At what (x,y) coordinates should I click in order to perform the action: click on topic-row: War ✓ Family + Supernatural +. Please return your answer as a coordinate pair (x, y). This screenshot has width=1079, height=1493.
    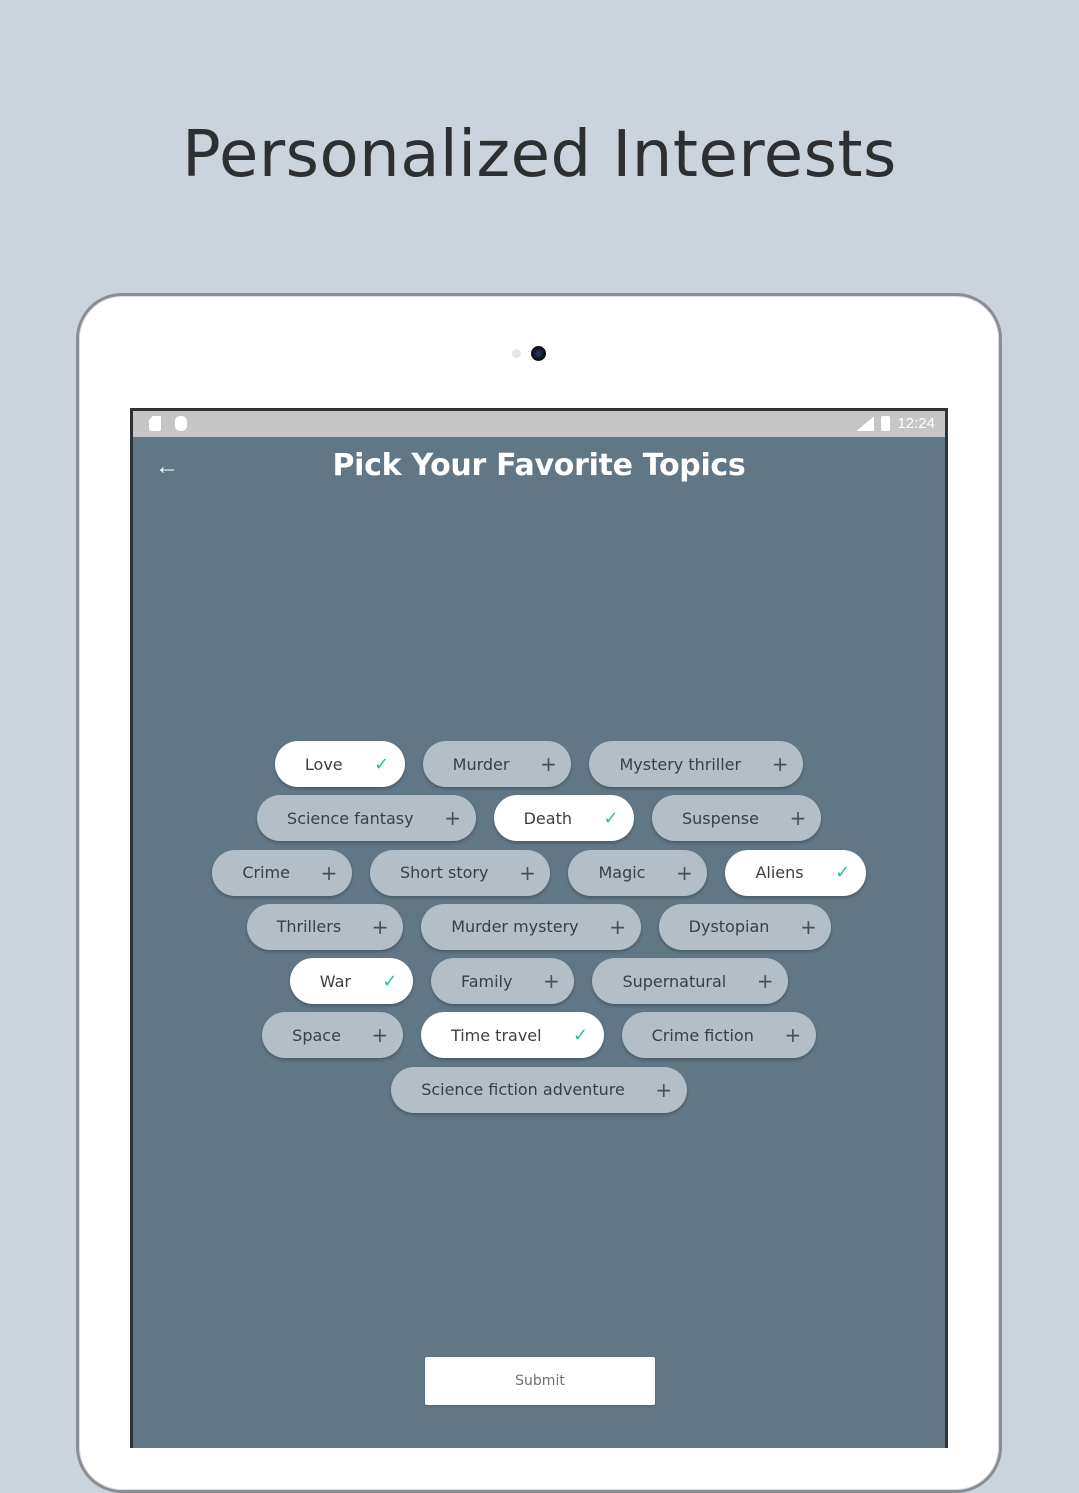
    Looking at the image, I should click on (539, 981).